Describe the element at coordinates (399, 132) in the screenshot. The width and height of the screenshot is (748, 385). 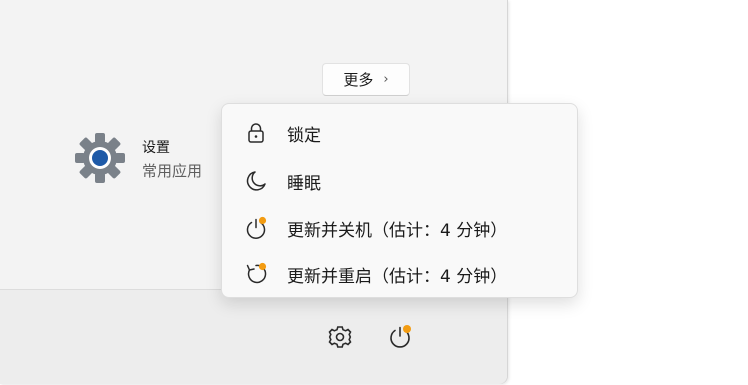
I see `menu-item-lock: 锁定` at that location.